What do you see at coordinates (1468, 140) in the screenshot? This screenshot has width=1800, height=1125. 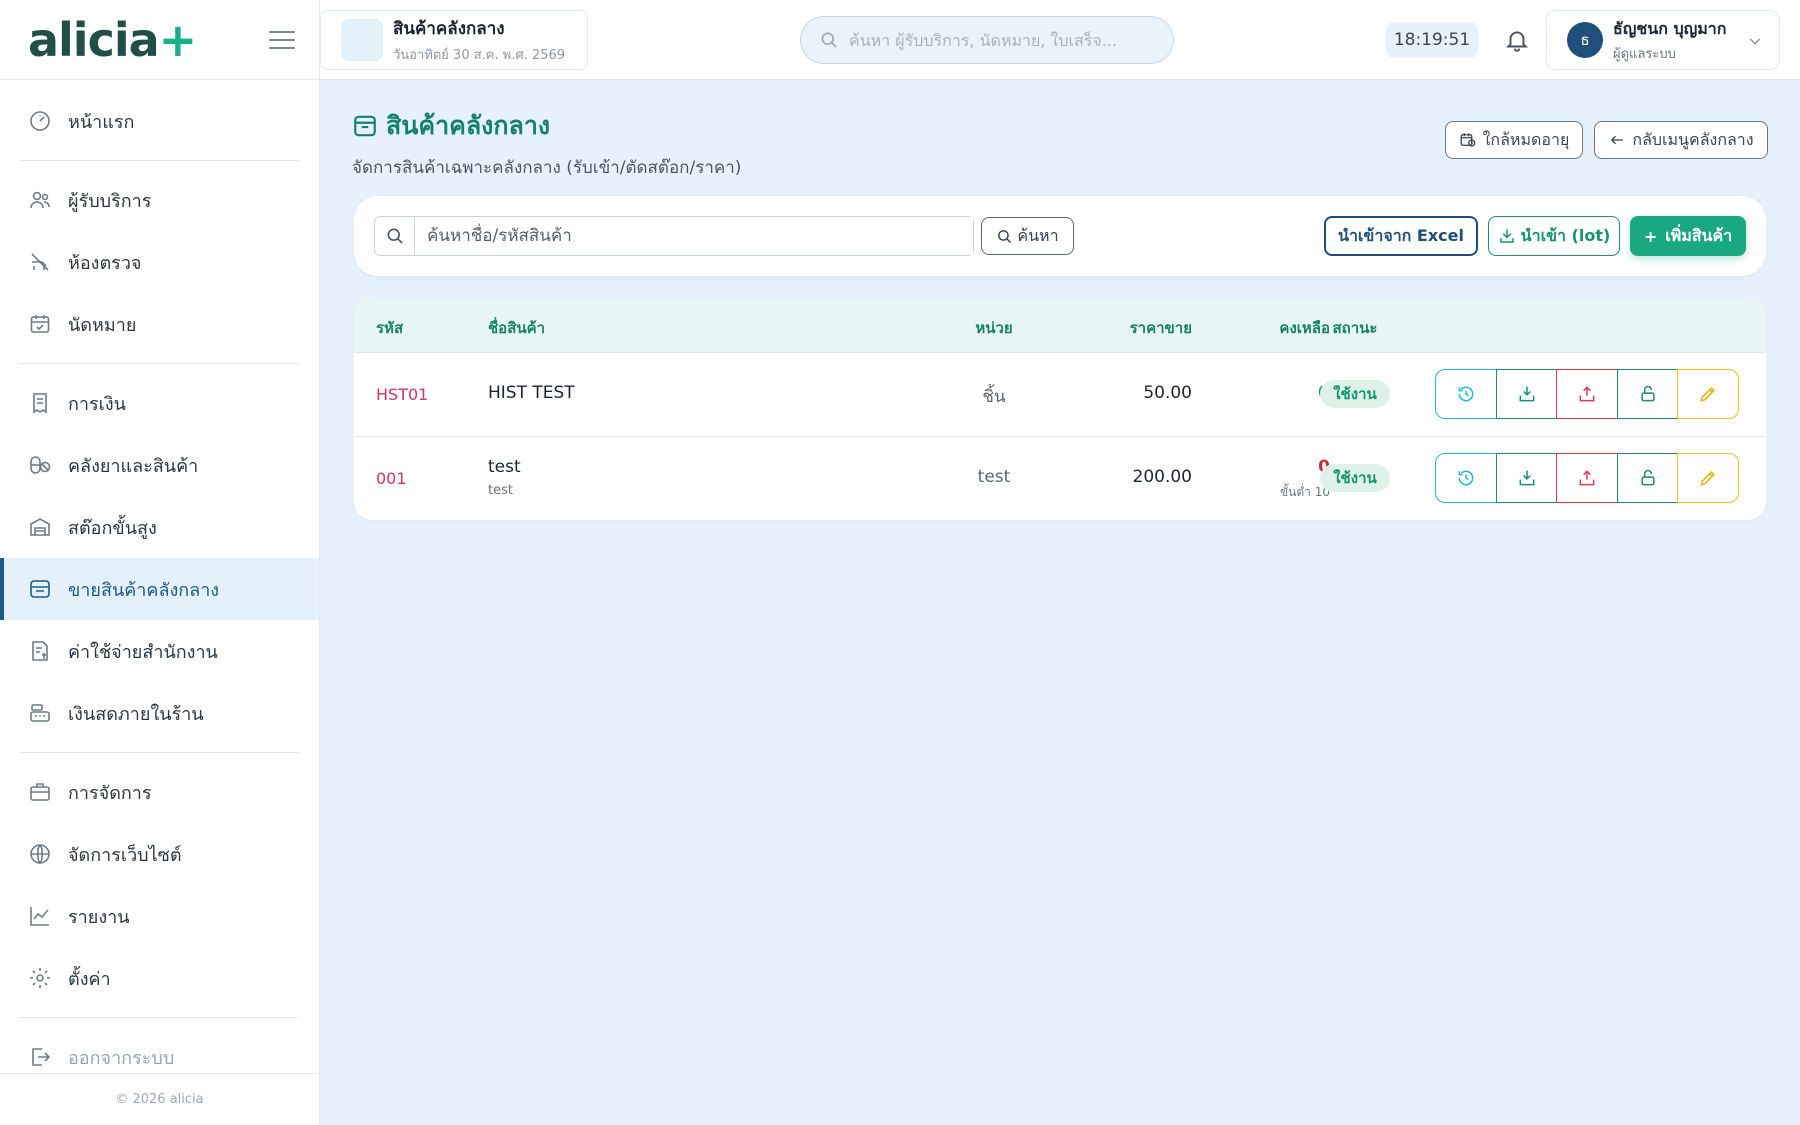 I see `calendar-clock-icon` at bounding box center [1468, 140].